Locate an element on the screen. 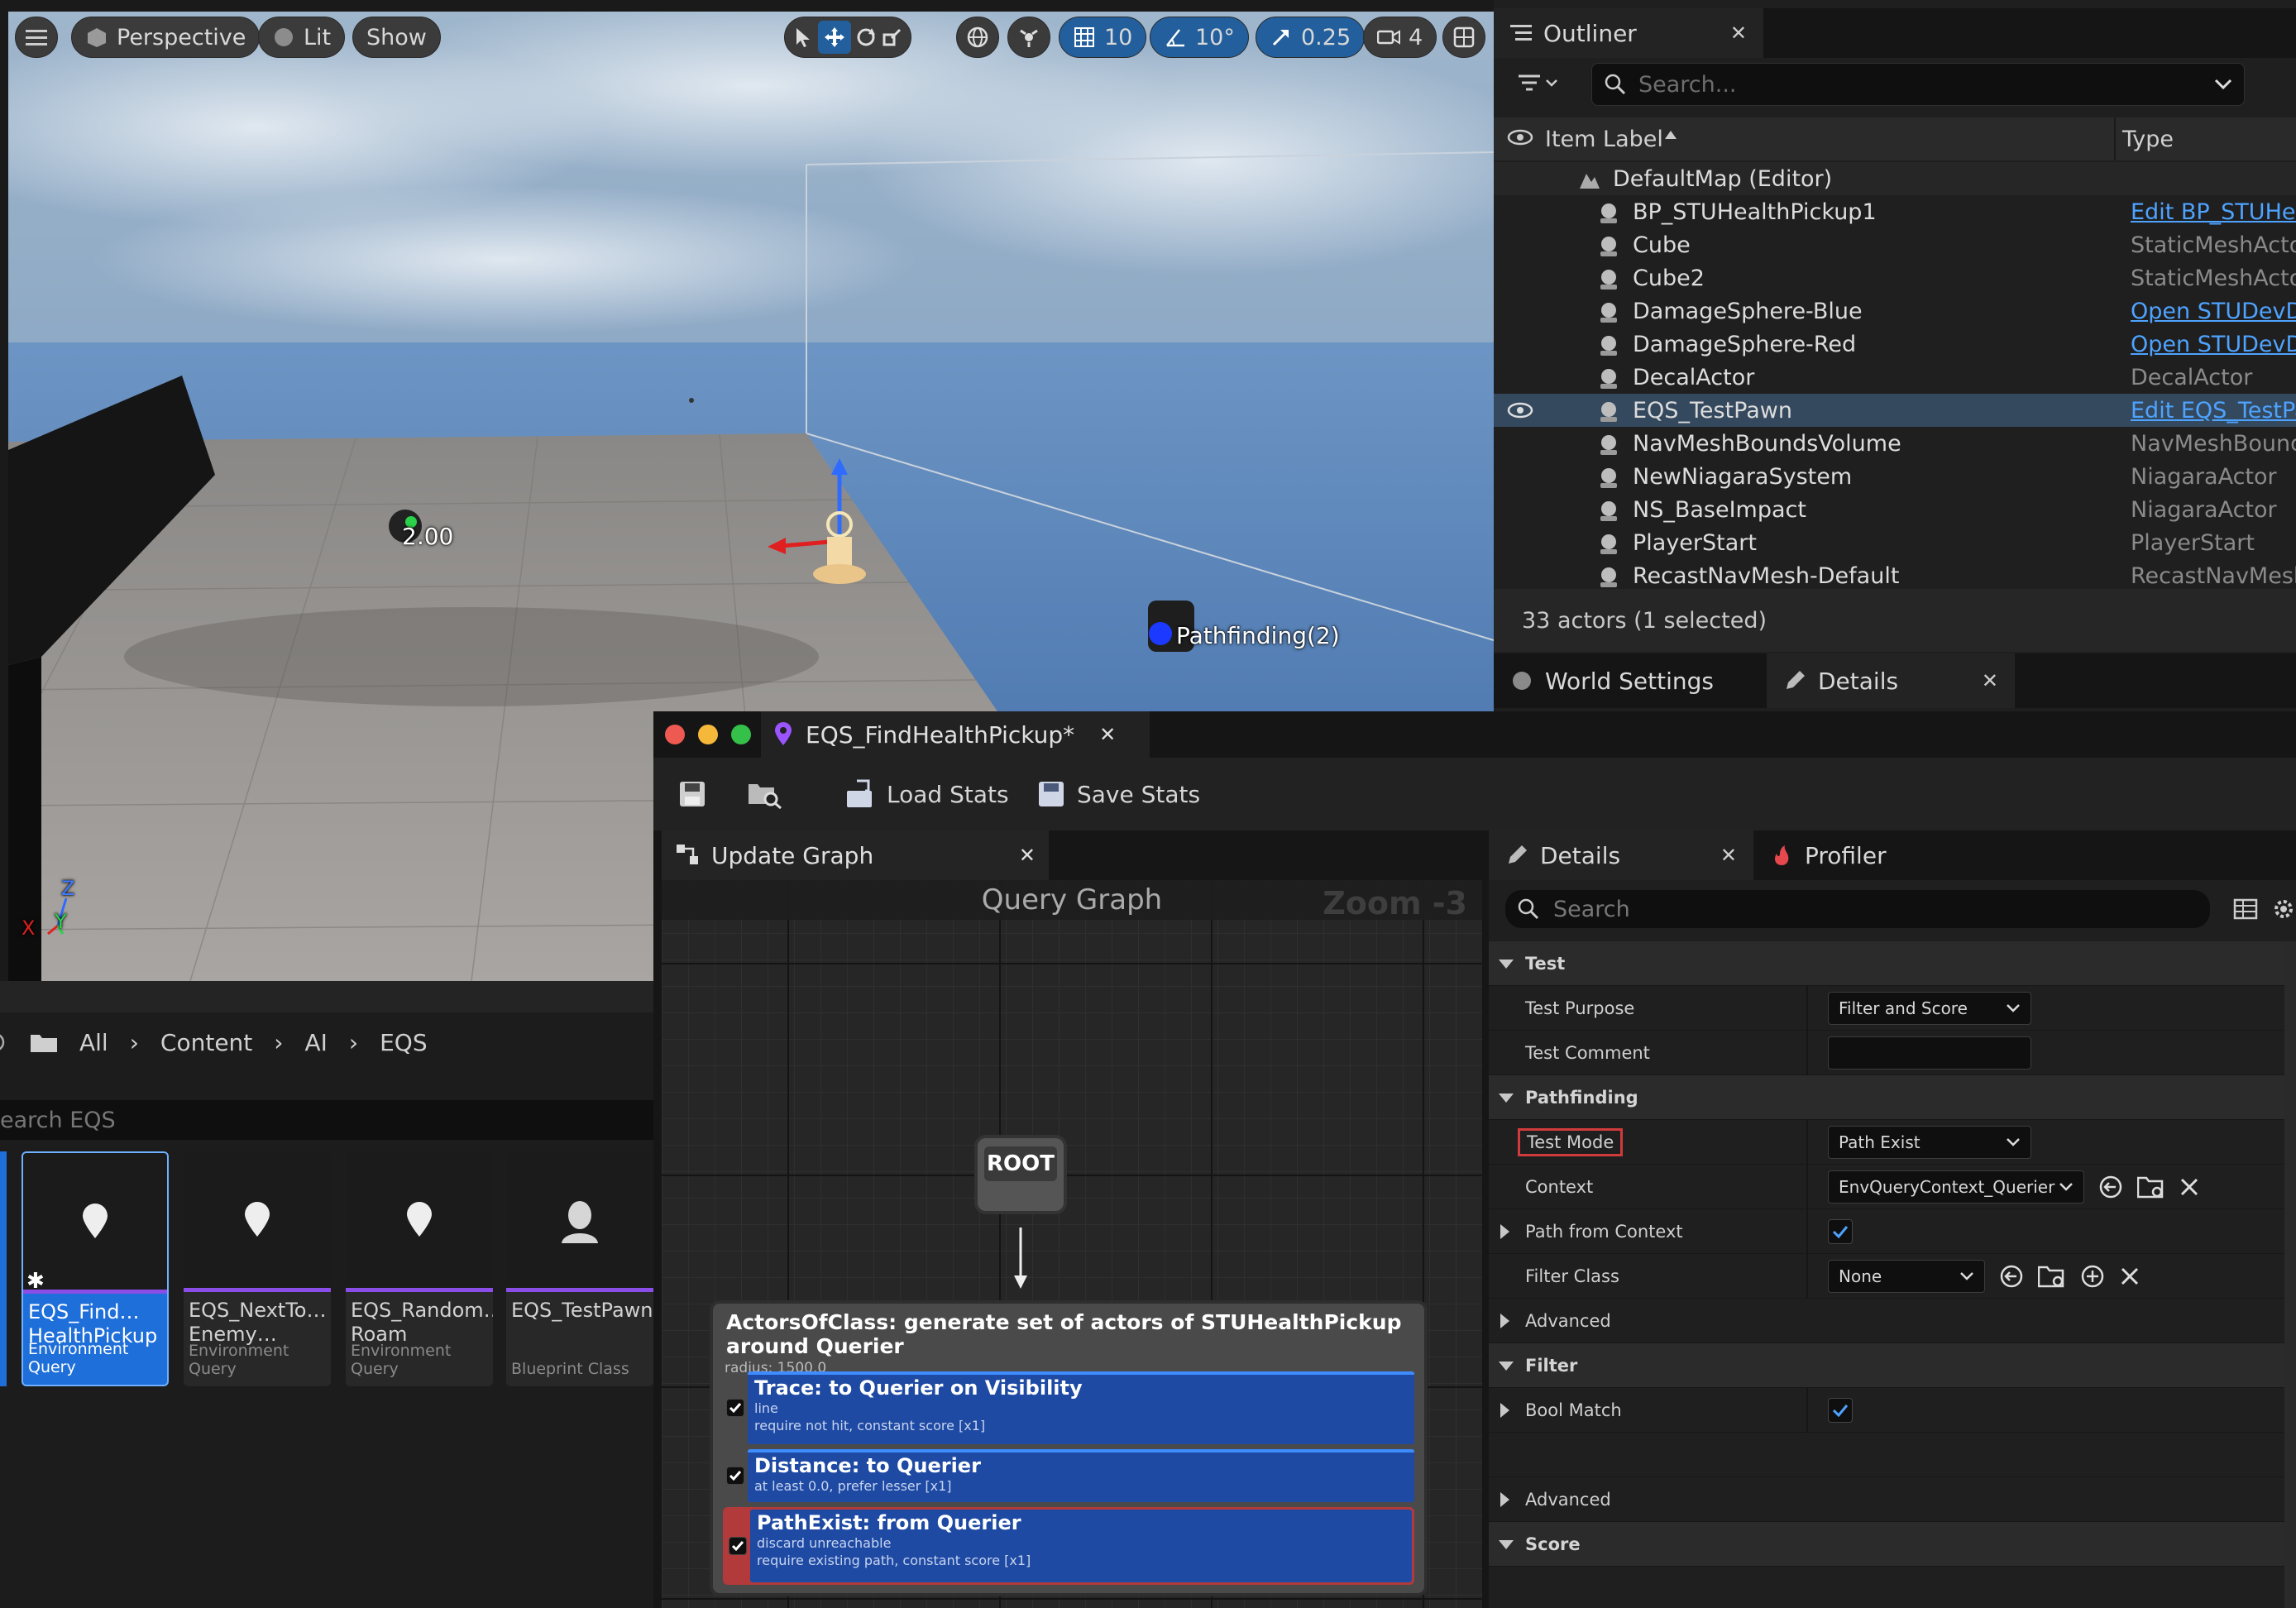 The width and height of the screenshot is (2296, 1608). scale-snap-button: 0.25 is located at coordinates (1311, 37).